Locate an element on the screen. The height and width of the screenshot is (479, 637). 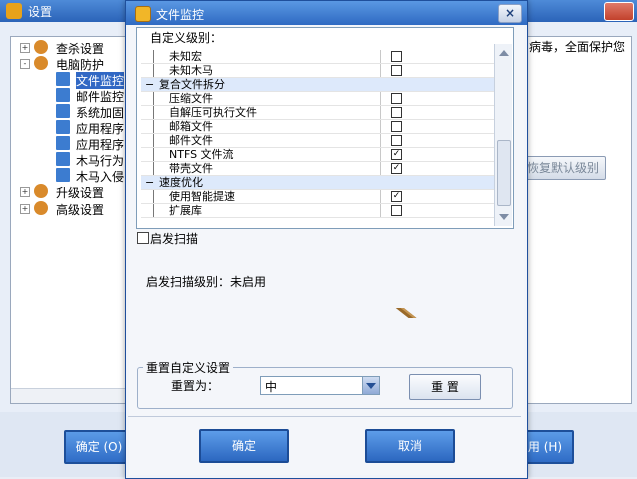
list-item: ✓ 带壳文件 is located at coordinates (317, 168).